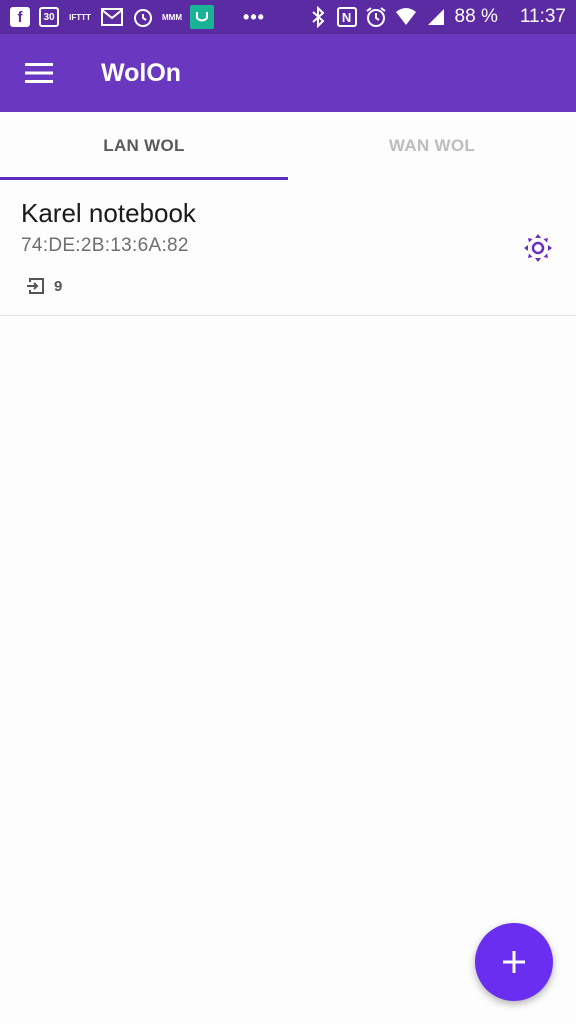 This screenshot has height=1024, width=576. I want to click on port-icon, so click(36, 286).